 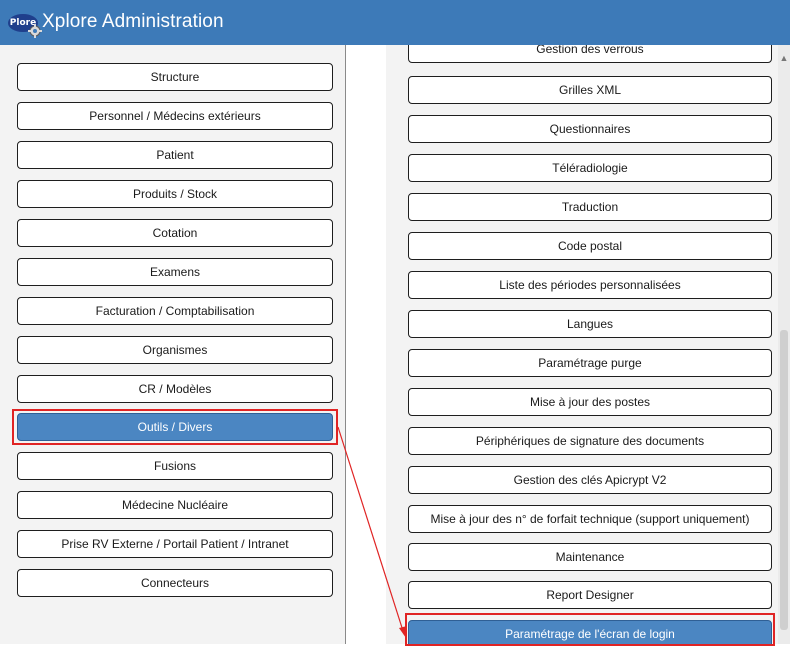 I want to click on menu-button-facturation: Facturation / Comptabilisation, so click(x=175, y=311).